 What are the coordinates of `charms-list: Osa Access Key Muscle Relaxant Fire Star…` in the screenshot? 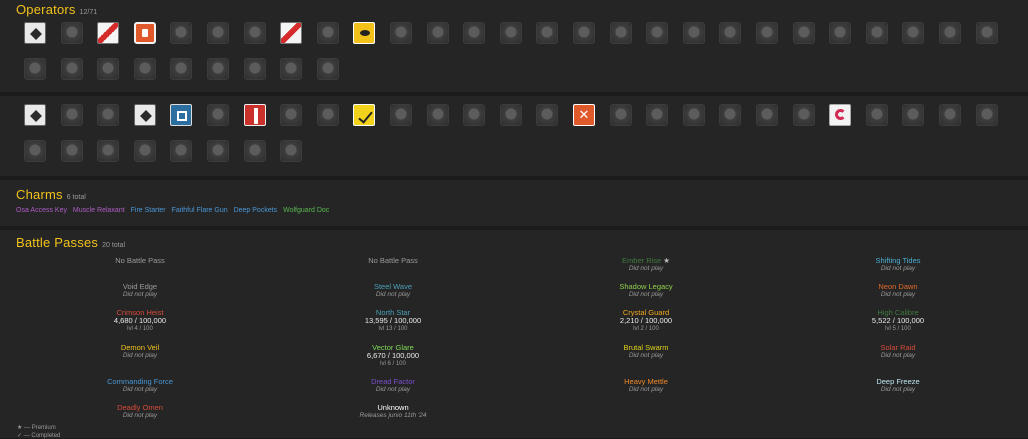 It's located at (174, 210).